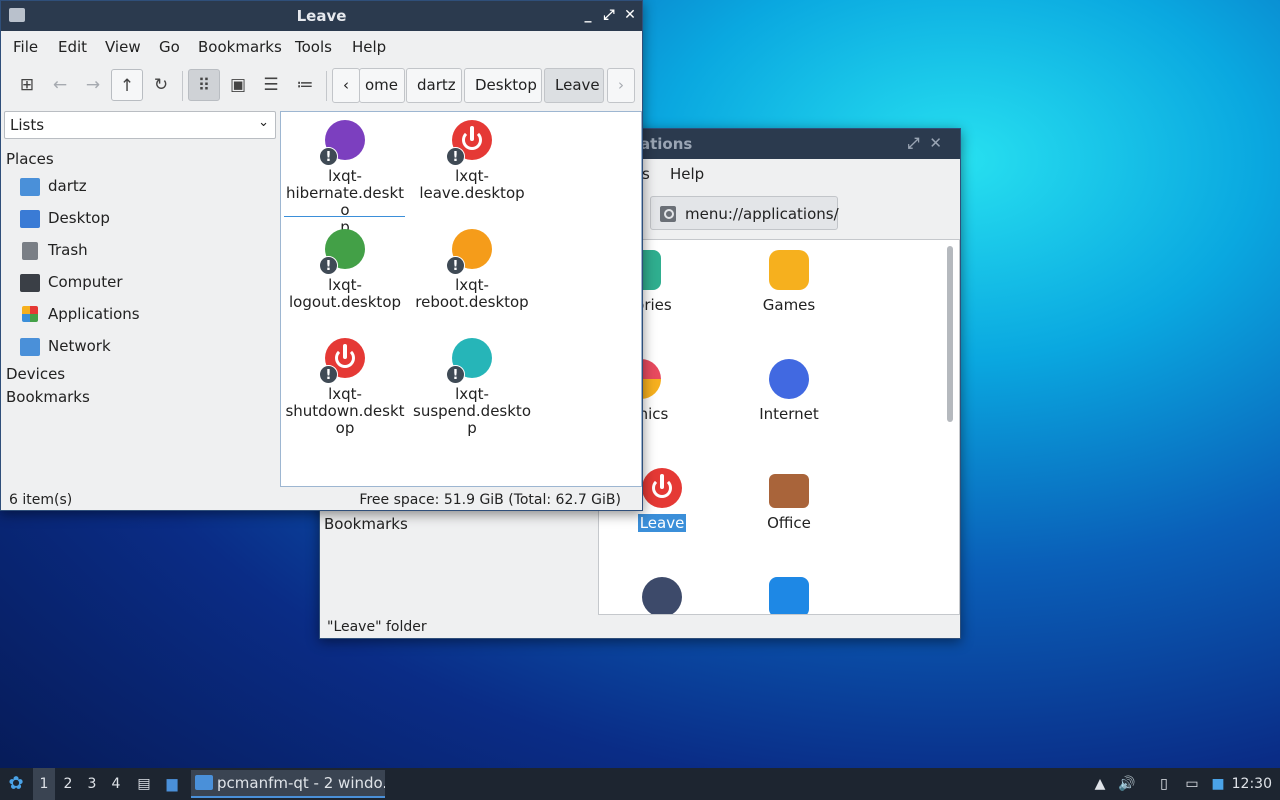 This screenshot has height=800, width=1280. I want to click on close-button: ✕, so click(630, 15).